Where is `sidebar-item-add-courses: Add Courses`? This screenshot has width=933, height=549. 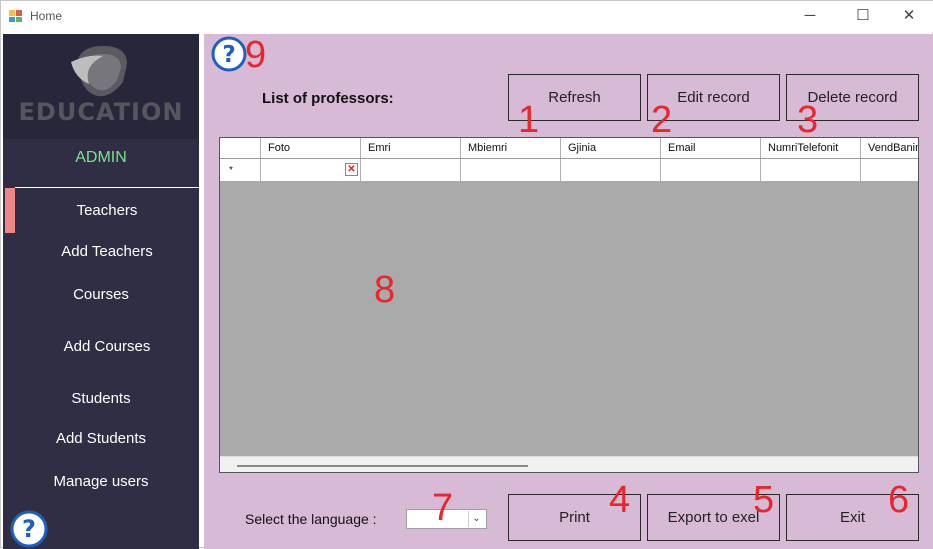
sidebar-item-add-courses: Add Courses is located at coordinates (107, 346).